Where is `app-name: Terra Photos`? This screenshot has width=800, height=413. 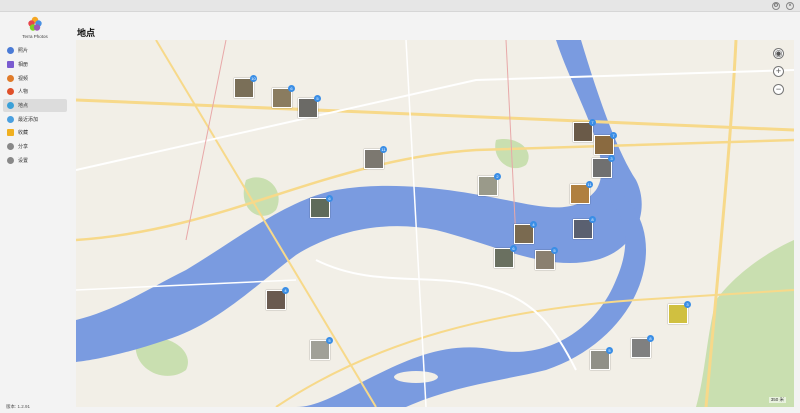 app-name: Terra Photos is located at coordinates (35, 36).